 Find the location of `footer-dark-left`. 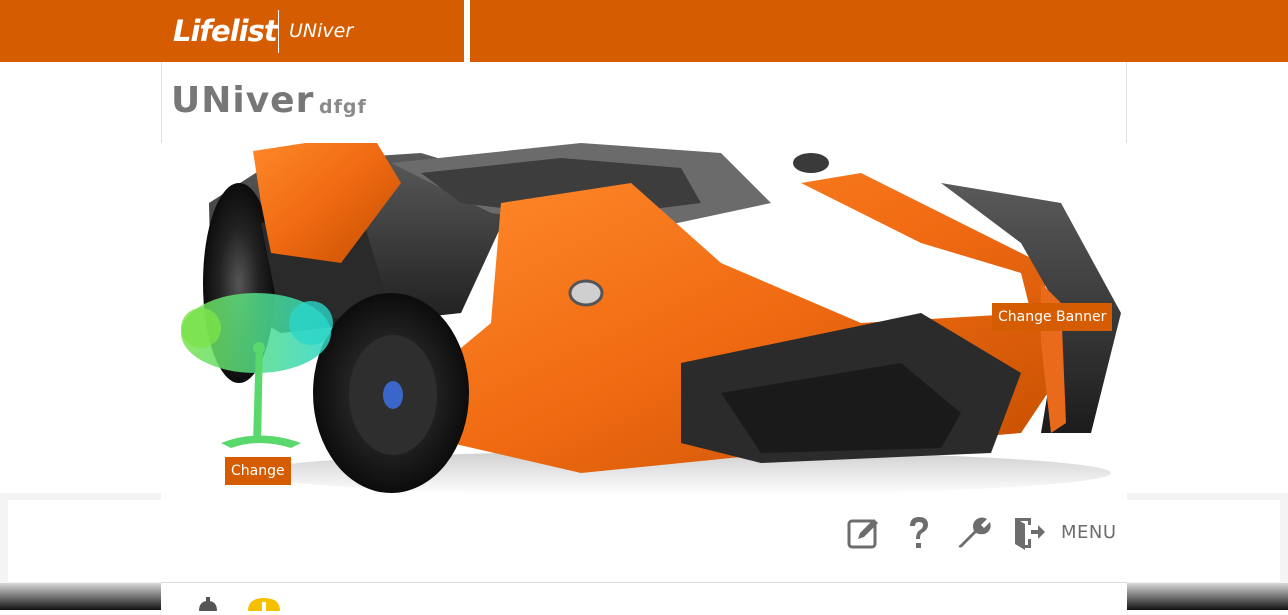

footer-dark-left is located at coordinates (80, 596).